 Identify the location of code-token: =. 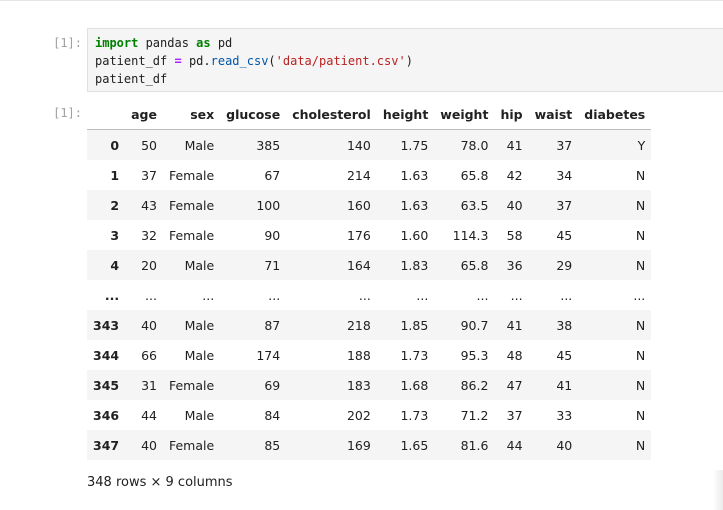
(178, 61).